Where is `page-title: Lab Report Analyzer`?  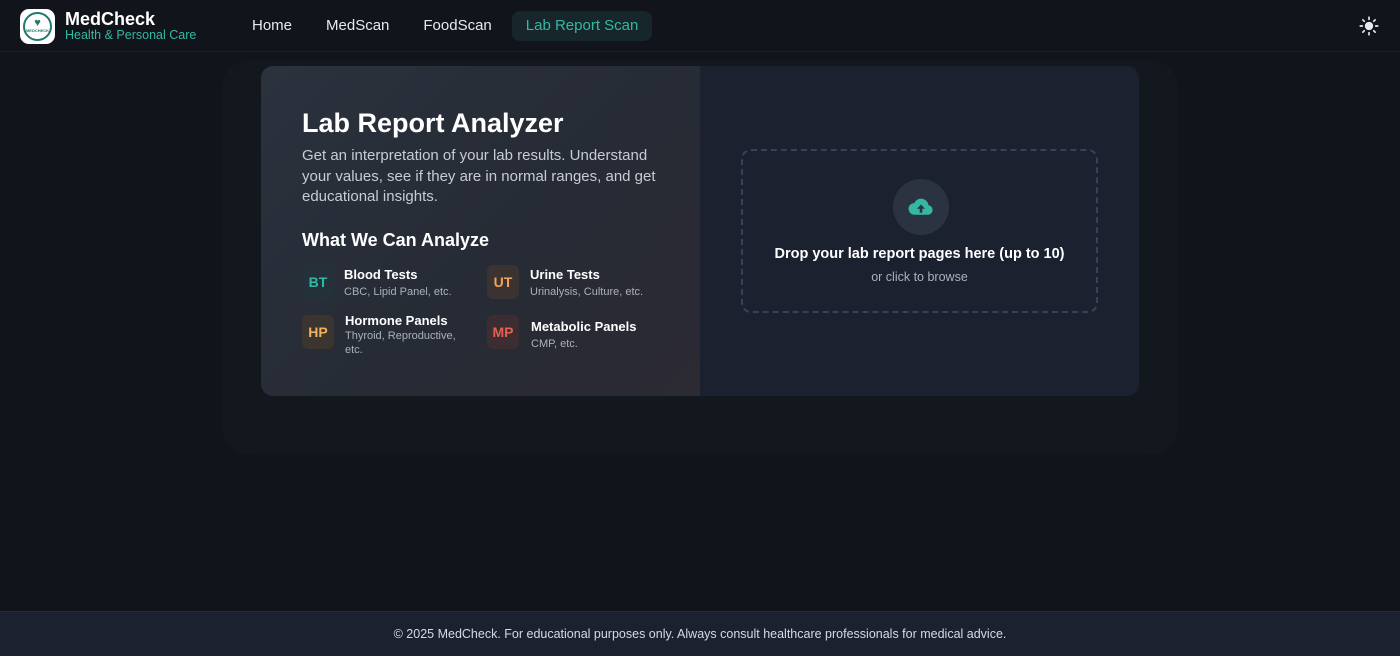 page-title: Lab Report Analyzer is located at coordinates (433, 123).